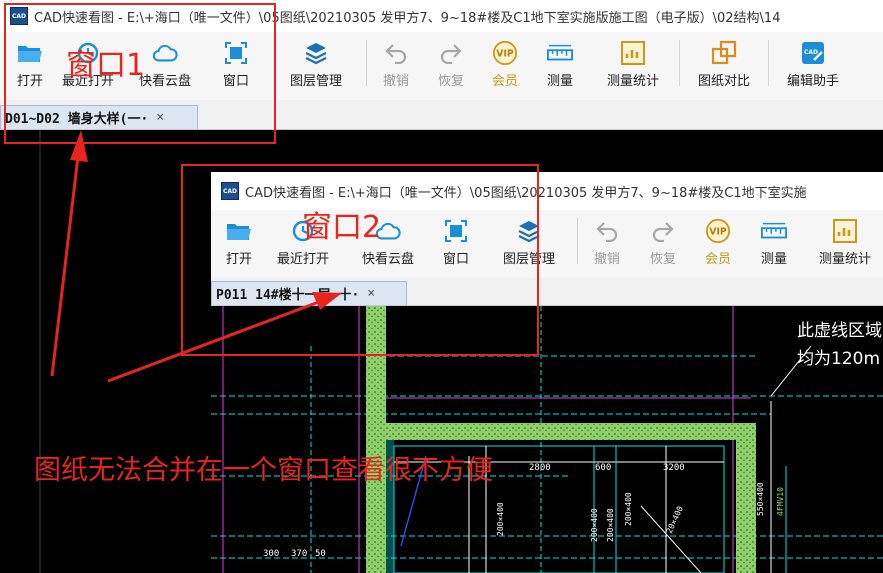 The width and height of the screenshot is (883, 573). Describe the element at coordinates (603, 468) in the screenshot. I see `dim-text: 600` at that location.